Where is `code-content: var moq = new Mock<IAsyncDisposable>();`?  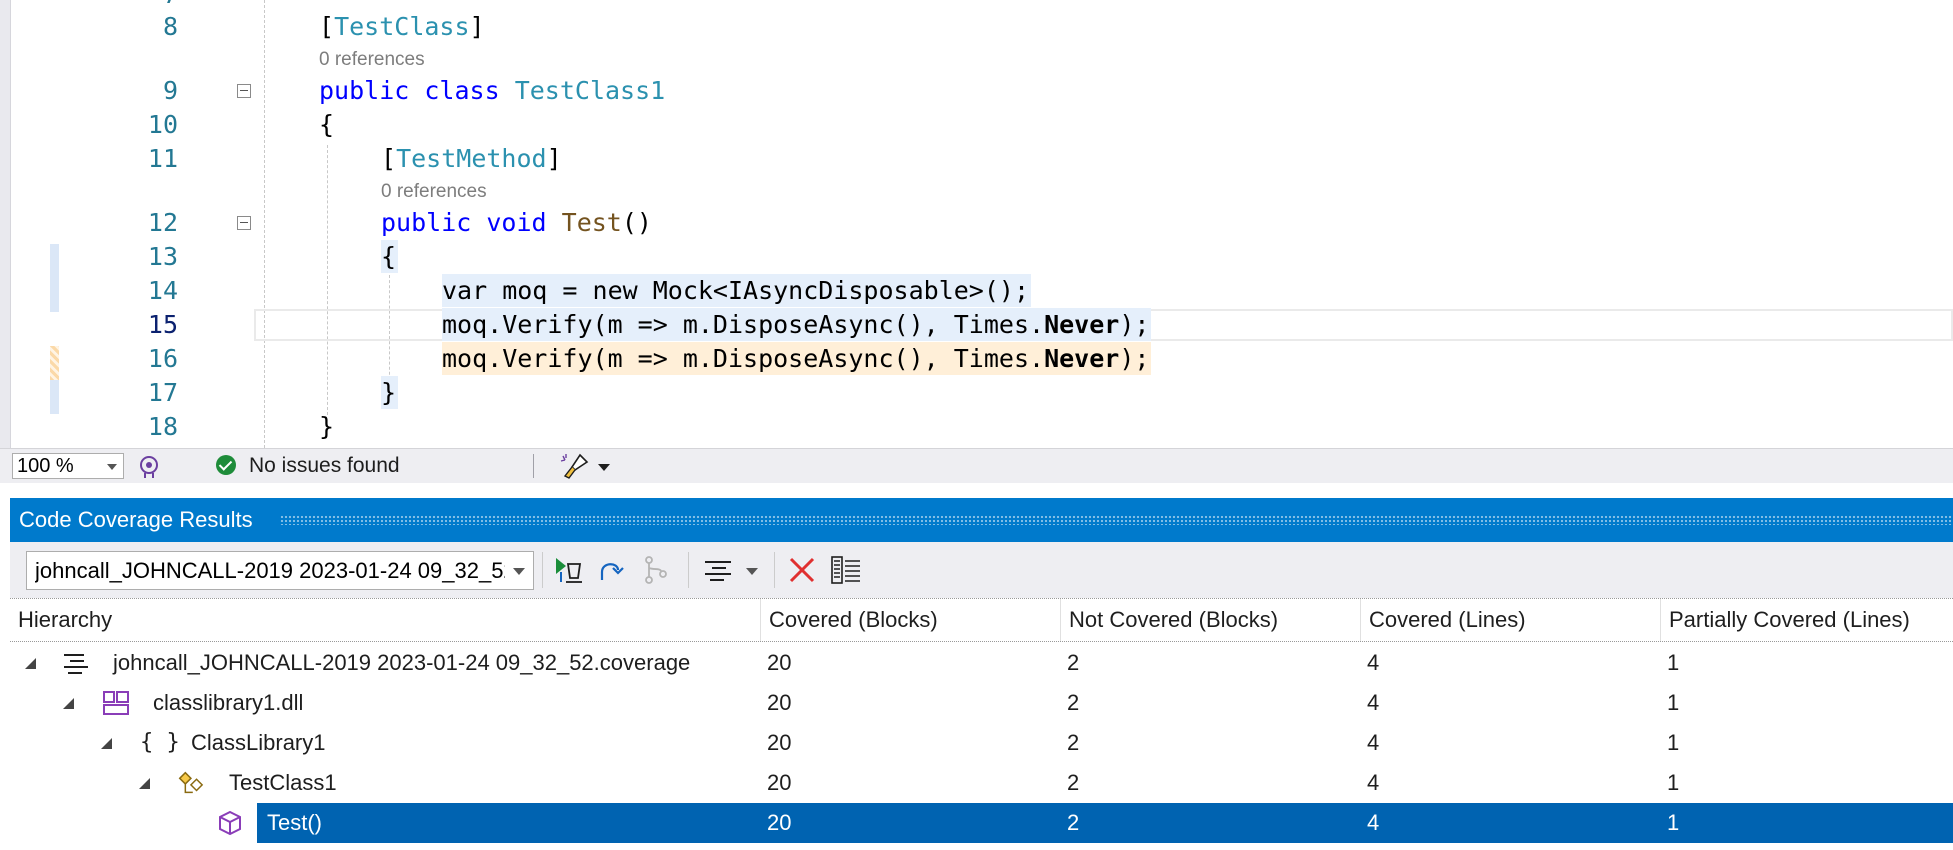 code-content: var moq = new Mock<IAsyncDisposable>(); is located at coordinates (736, 290).